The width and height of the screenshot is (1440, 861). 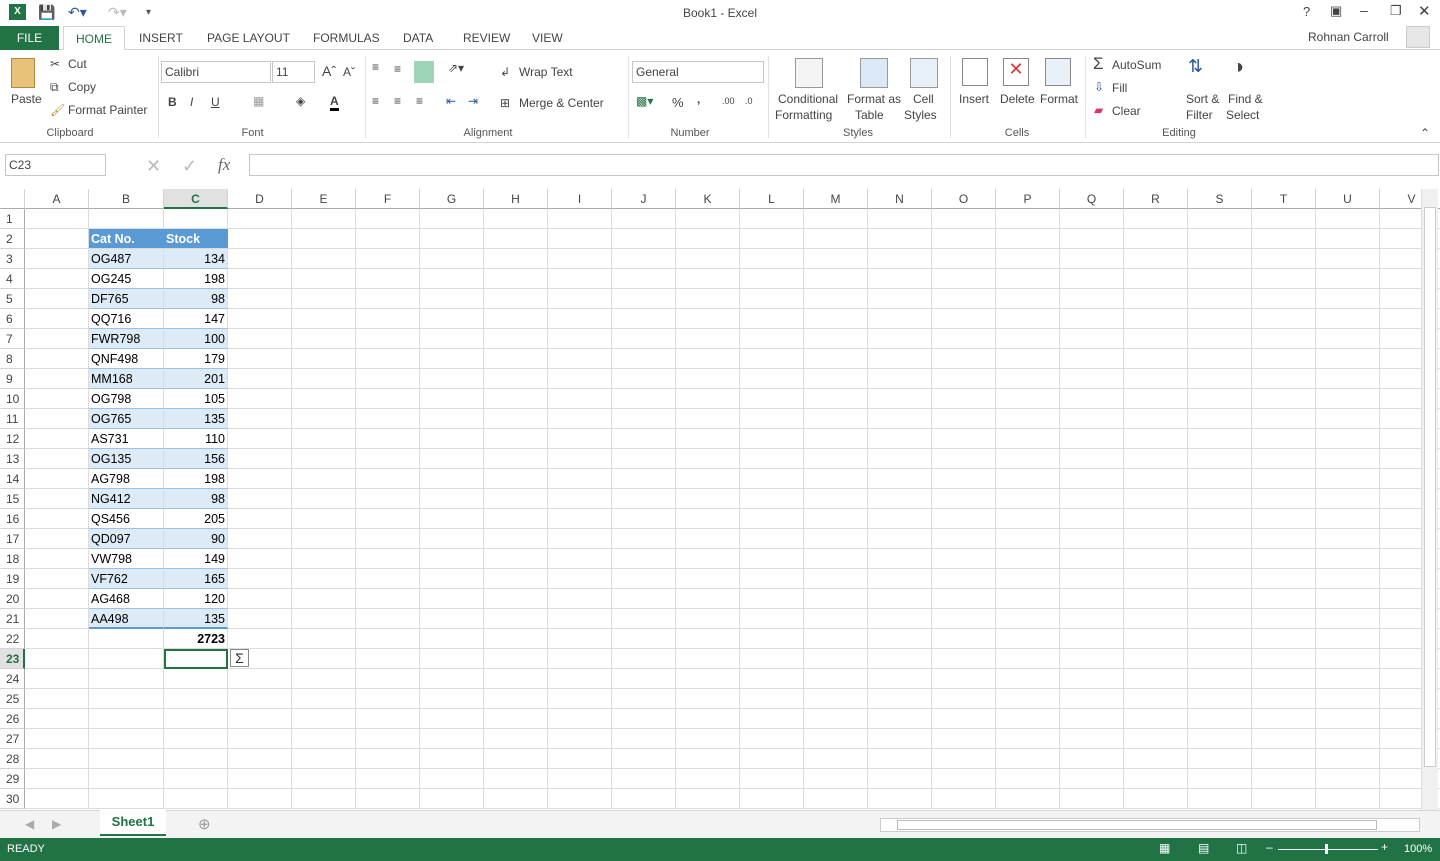 What do you see at coordinates (1348, 559) in the screenshot?
I see `cell-u18` at bounding box center [1348, 559].